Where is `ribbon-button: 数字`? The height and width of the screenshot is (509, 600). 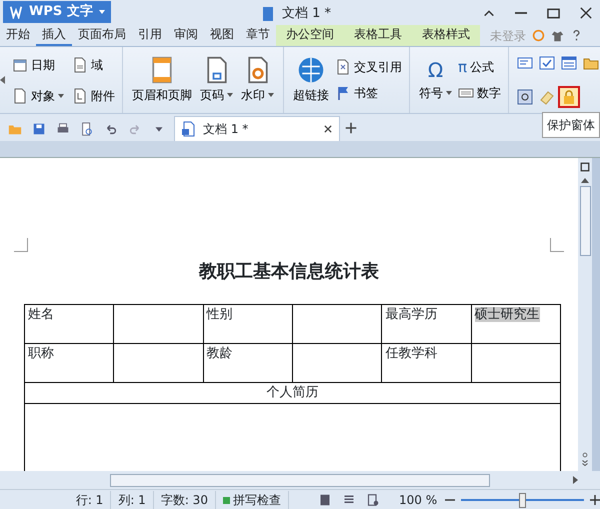 ribbon-button: 数字 is located at coordinates (479, 93).